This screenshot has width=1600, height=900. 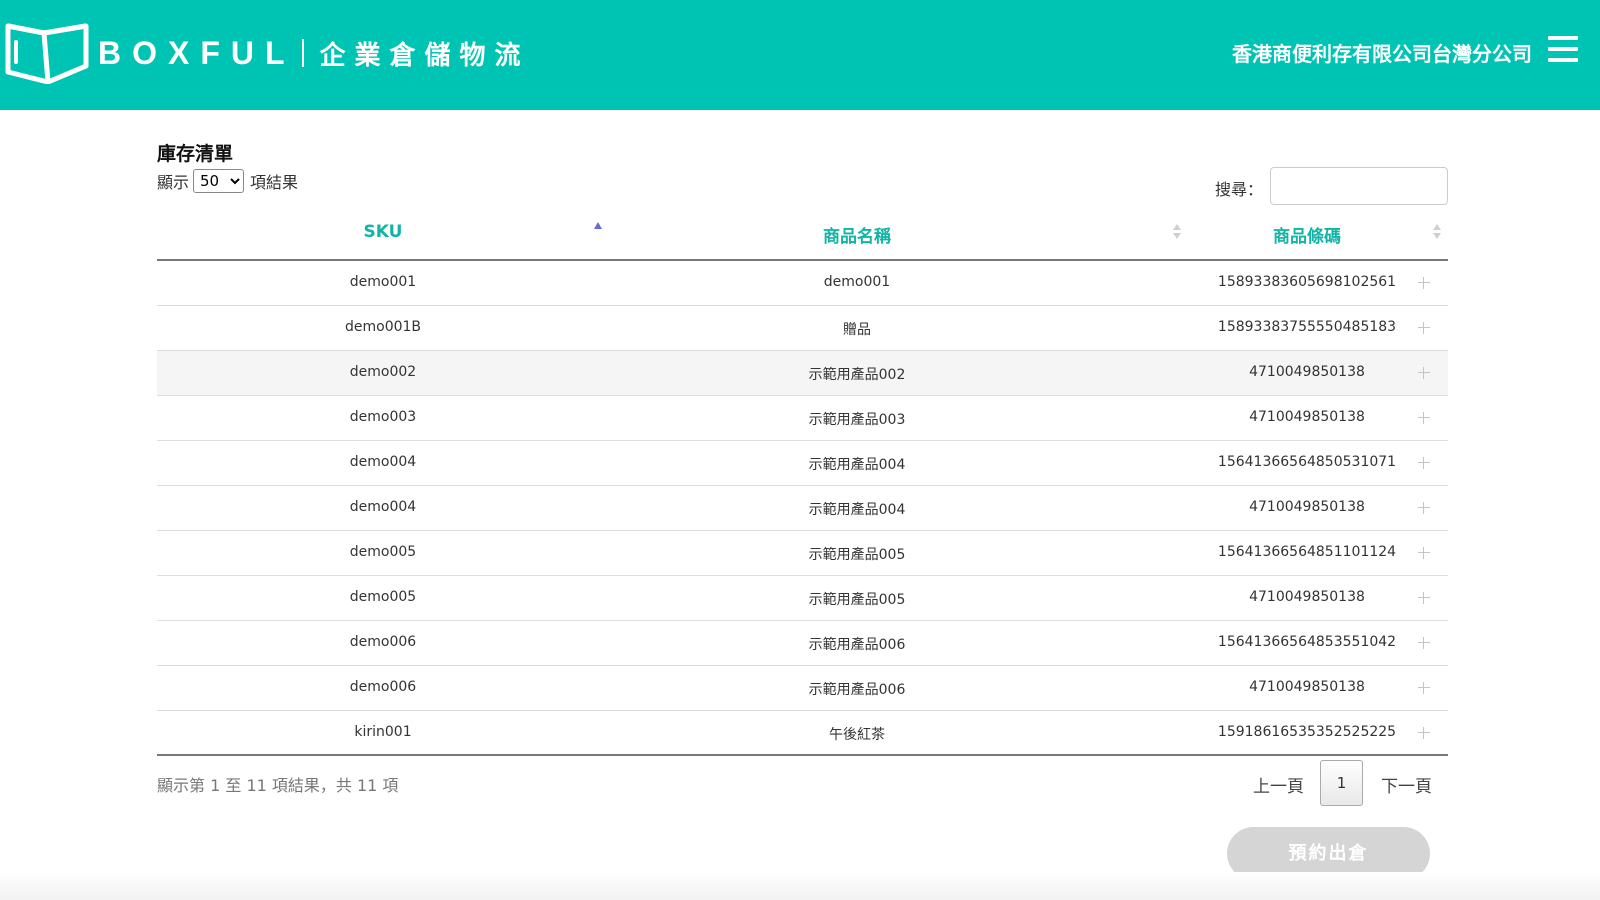 What do you see at coordinates (802, 643) in the screenshot?
I see `table-row: demo006 示範用產品006 15641366564853551042` at bounding box center [802, 643].